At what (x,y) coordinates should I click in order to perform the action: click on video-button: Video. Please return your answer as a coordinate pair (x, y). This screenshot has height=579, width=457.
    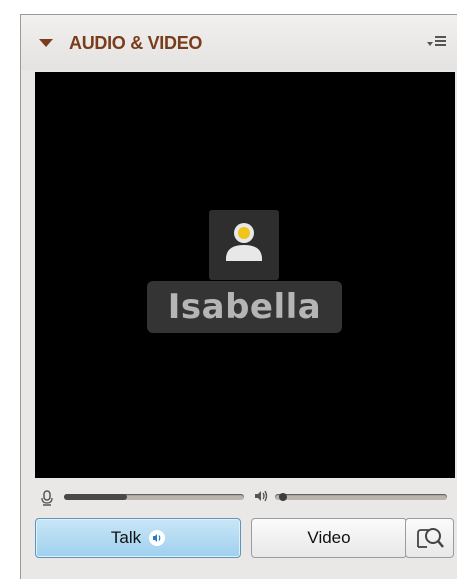
    Looking at the image, I should click on (329, 538).